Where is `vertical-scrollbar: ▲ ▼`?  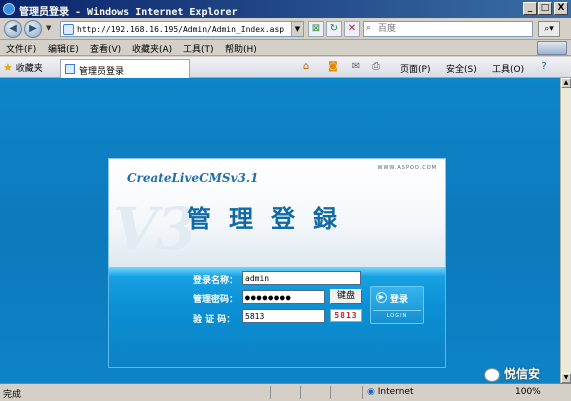 vertical-scrollbar: ▲ ▼ is located at coordinates (565, 230).